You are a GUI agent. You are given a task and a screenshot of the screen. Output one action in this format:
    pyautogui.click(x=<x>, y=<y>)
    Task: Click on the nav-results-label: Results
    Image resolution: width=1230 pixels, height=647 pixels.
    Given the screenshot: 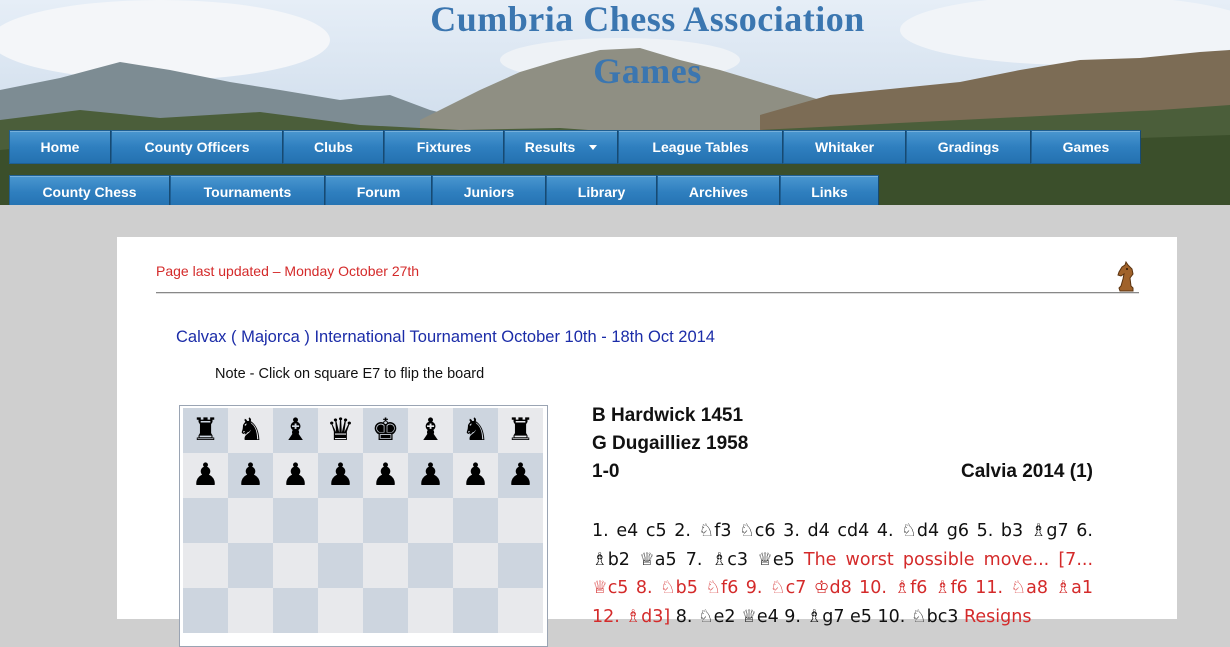 What is the action you would take?
    pyautogui.click(x=550, y=147)
    